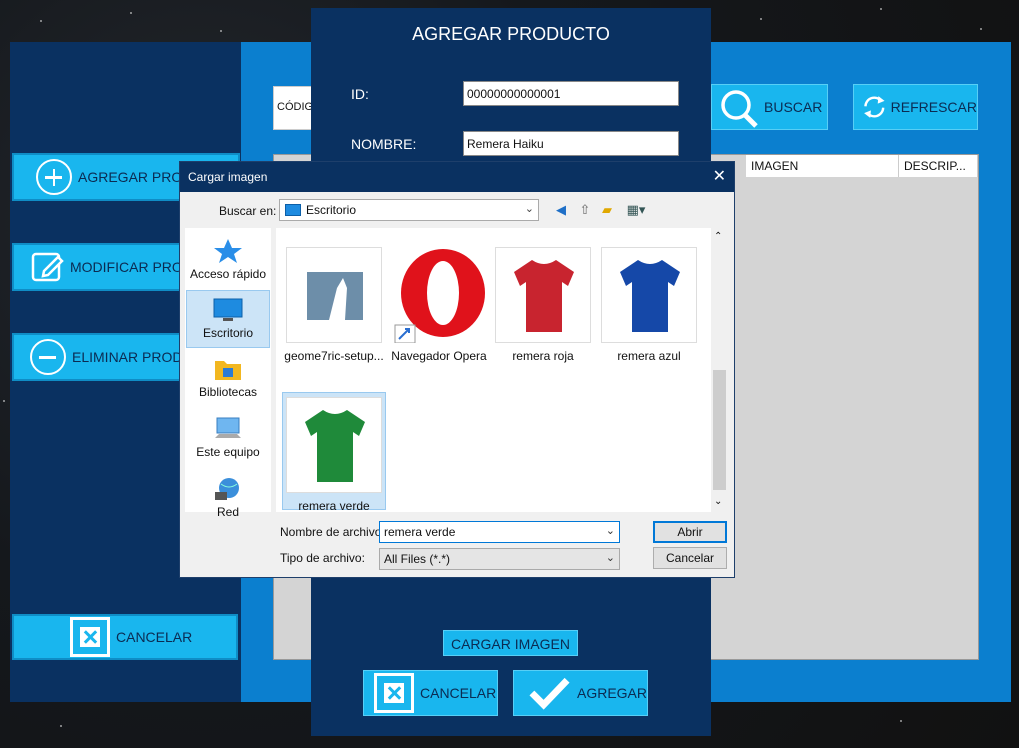 The width and height of the screenshot is (1019, 748). Describe the element at coordinates (511, 34) in the screenshot. I see `dialog-title: AGREGAR PRODUCTO` at that location.